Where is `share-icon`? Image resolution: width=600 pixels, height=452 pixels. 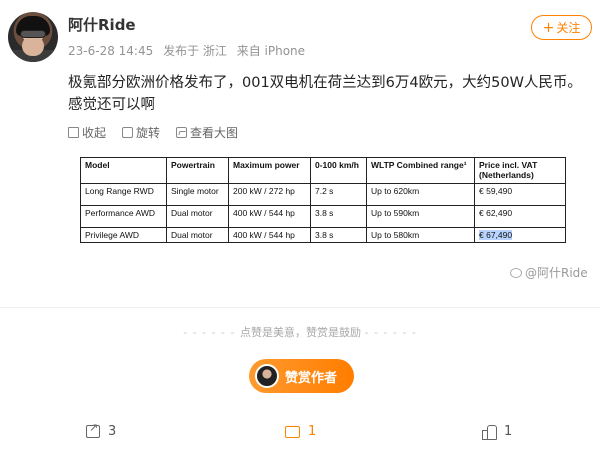
share-icon is located at coordinates (93, 429).